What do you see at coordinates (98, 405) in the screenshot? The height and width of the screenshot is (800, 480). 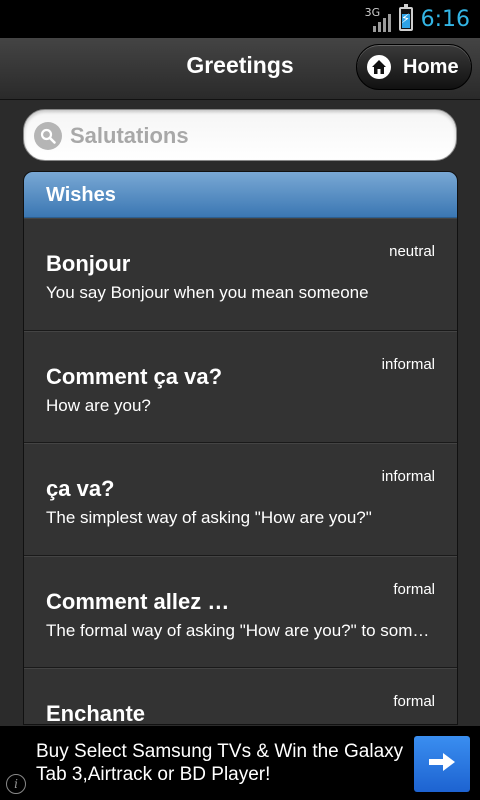 I see `item-description: How are you?` at bounding box center [98, 405].